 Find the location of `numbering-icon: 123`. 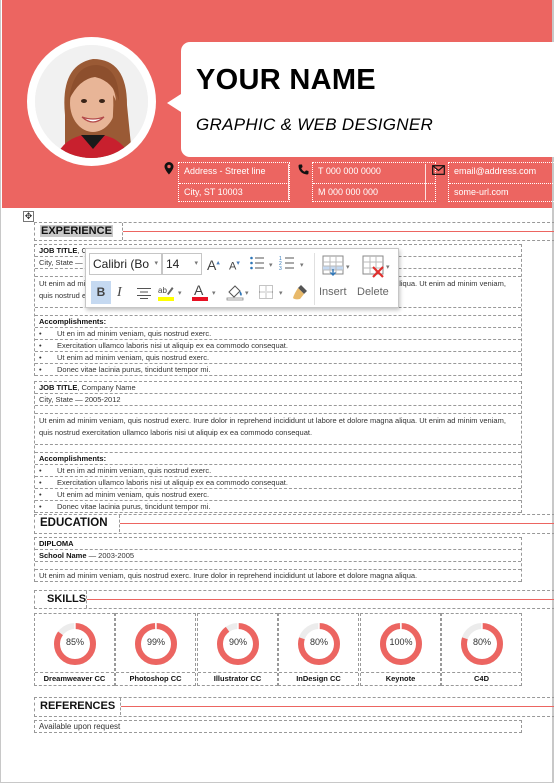

numbering-icon: 123 is located at coordinates (287, 264).